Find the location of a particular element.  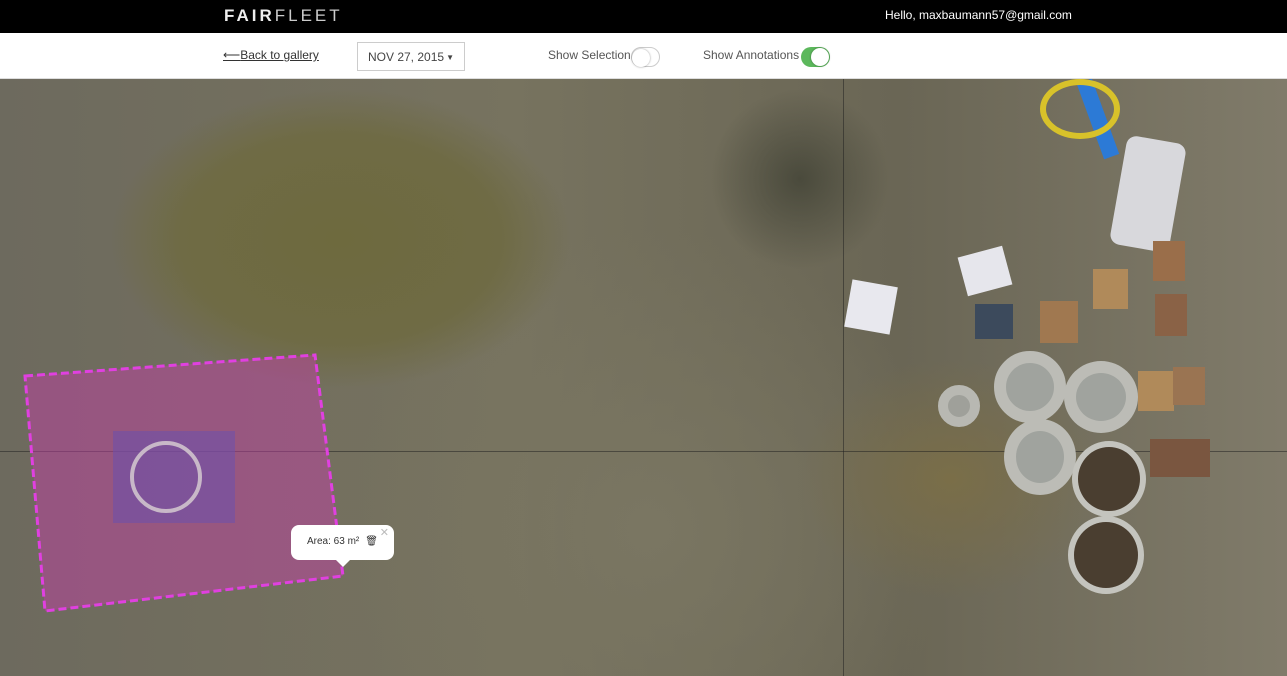

date-value: NOV 27, 2015 is located at coordinates (406, 57).